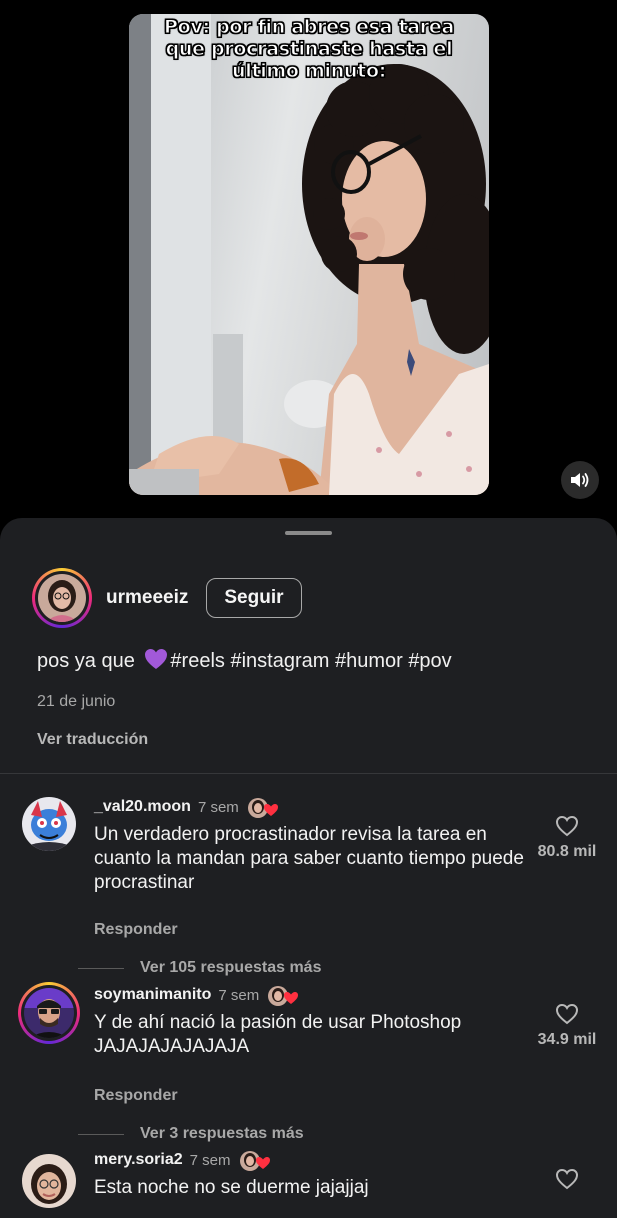  What do you see at coordinates (567, 851) in the screenshot?
I see `like-count: 80.8 mil` at bounding box center [567, 851].